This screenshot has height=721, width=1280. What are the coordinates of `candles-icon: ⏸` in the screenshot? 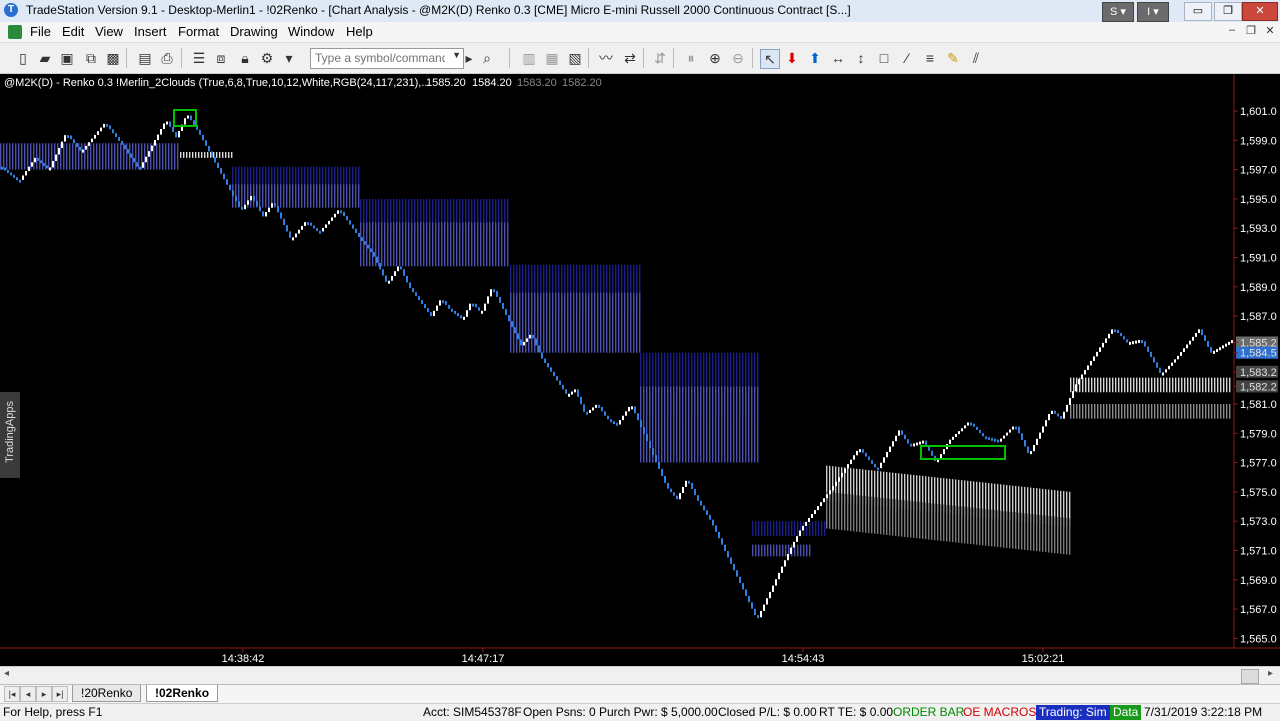 It's located at (691, 58).